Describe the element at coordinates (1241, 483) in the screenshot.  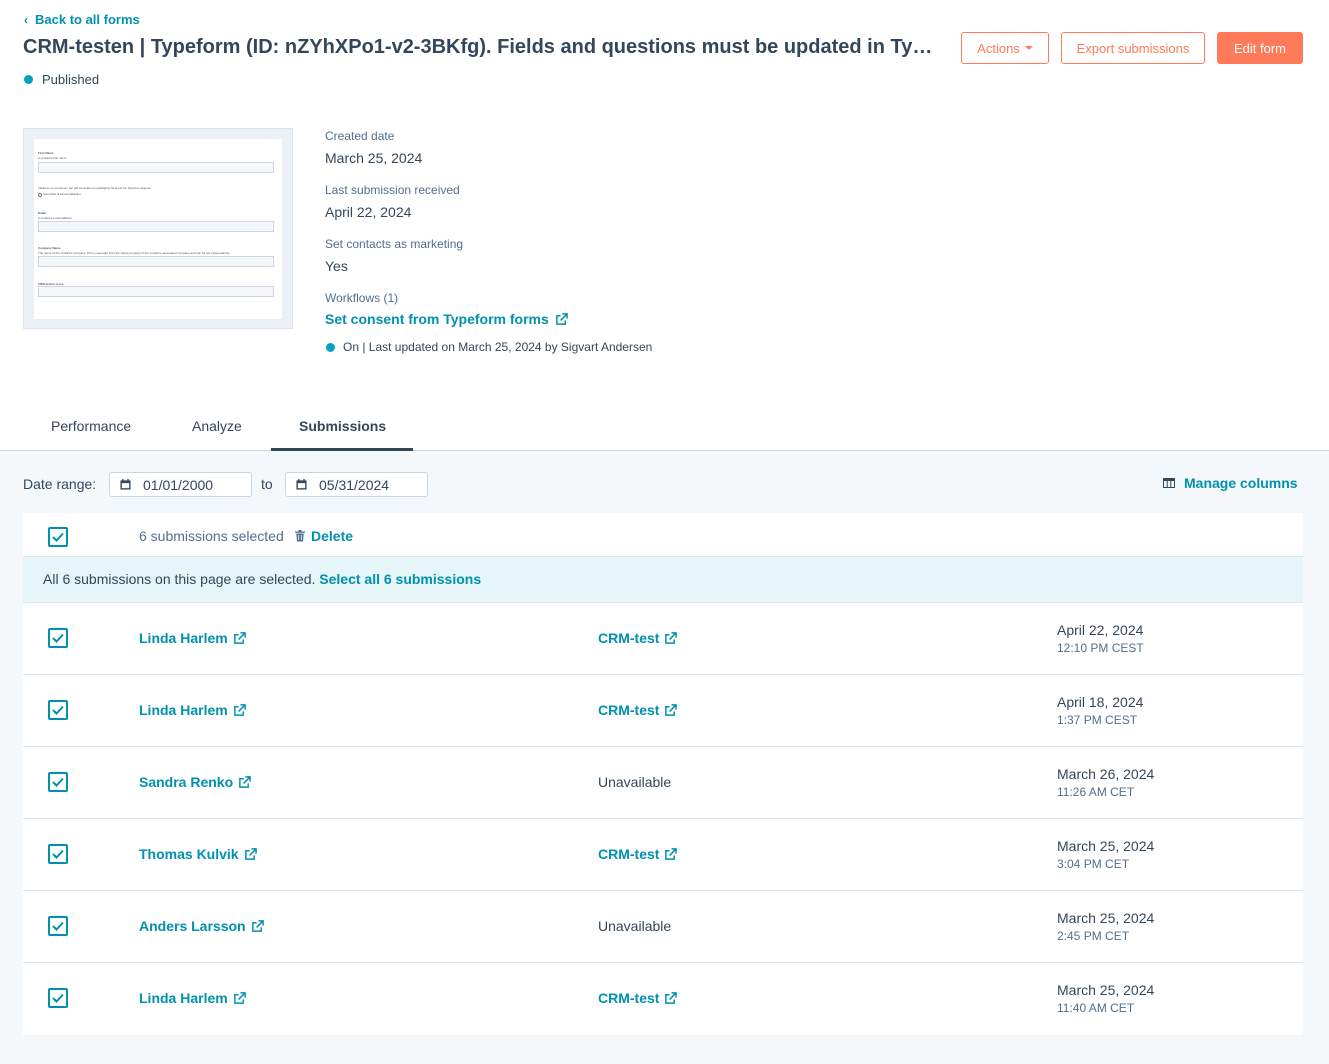
I see `manage-columns-label: Manage columns` at that location.